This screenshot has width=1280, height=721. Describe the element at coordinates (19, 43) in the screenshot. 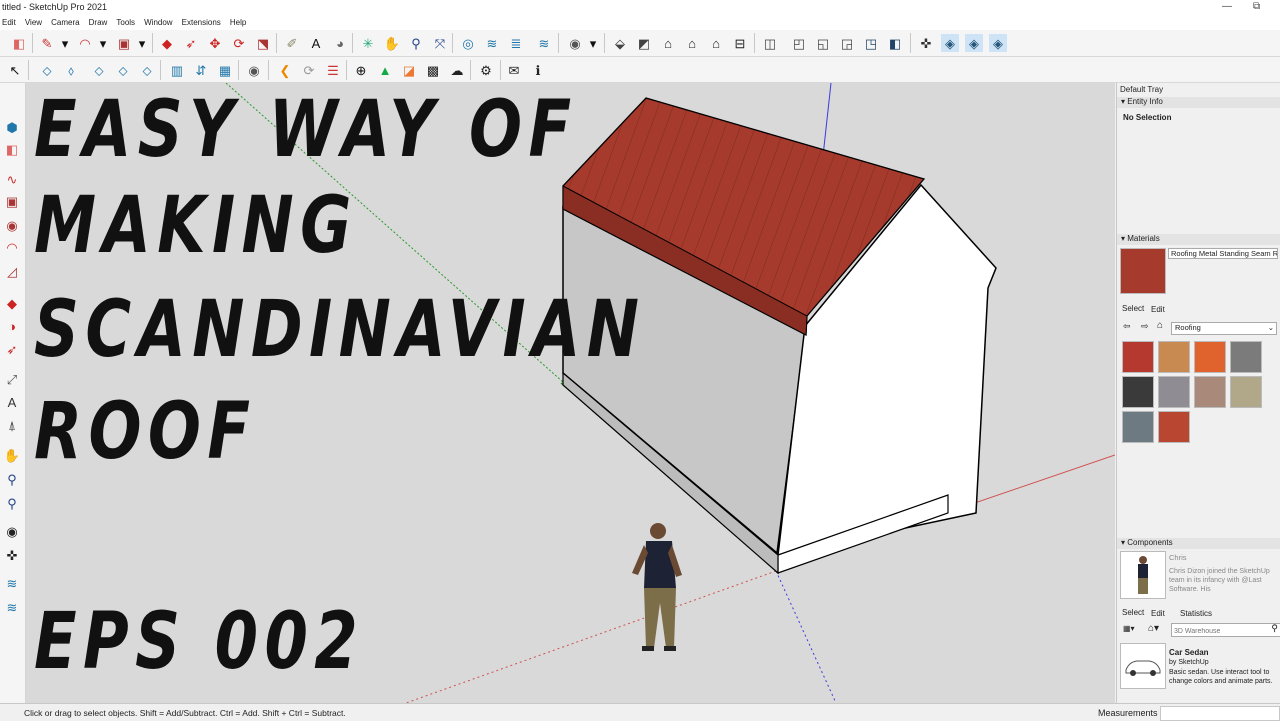

I see `eraser-icon: ◧` at that location.